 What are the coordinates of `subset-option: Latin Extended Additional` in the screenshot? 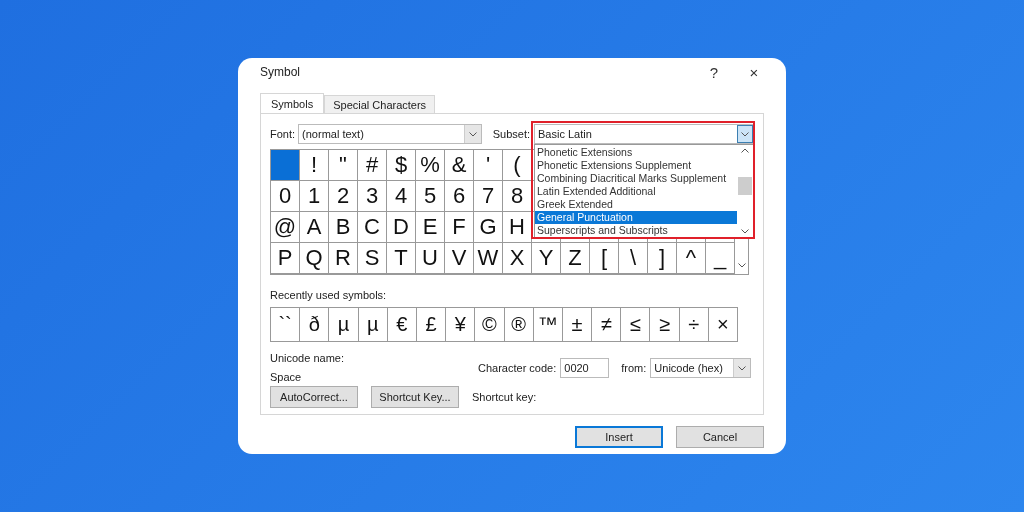 It's located at (636, 191).